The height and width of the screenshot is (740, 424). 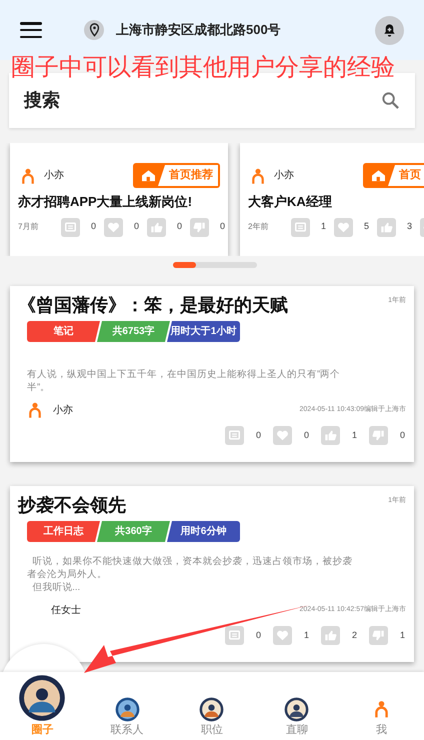 What do you see at coordinates (409, 227) in the screenshot?
I see `count-text: 3` at bounding box center [409, 227].